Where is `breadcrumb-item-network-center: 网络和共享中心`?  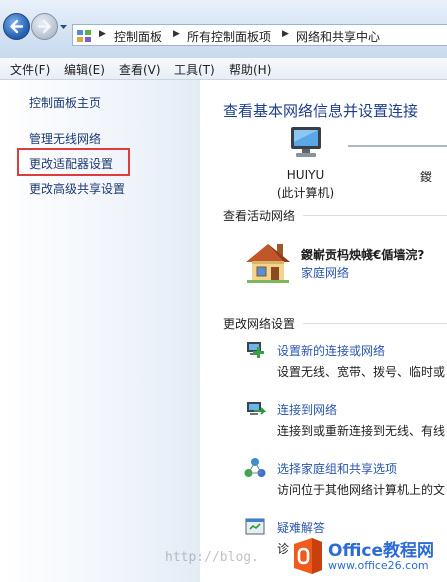
breadcrumb-item-network-center: 网络和共享中心 is located at coordinates (338, 36).